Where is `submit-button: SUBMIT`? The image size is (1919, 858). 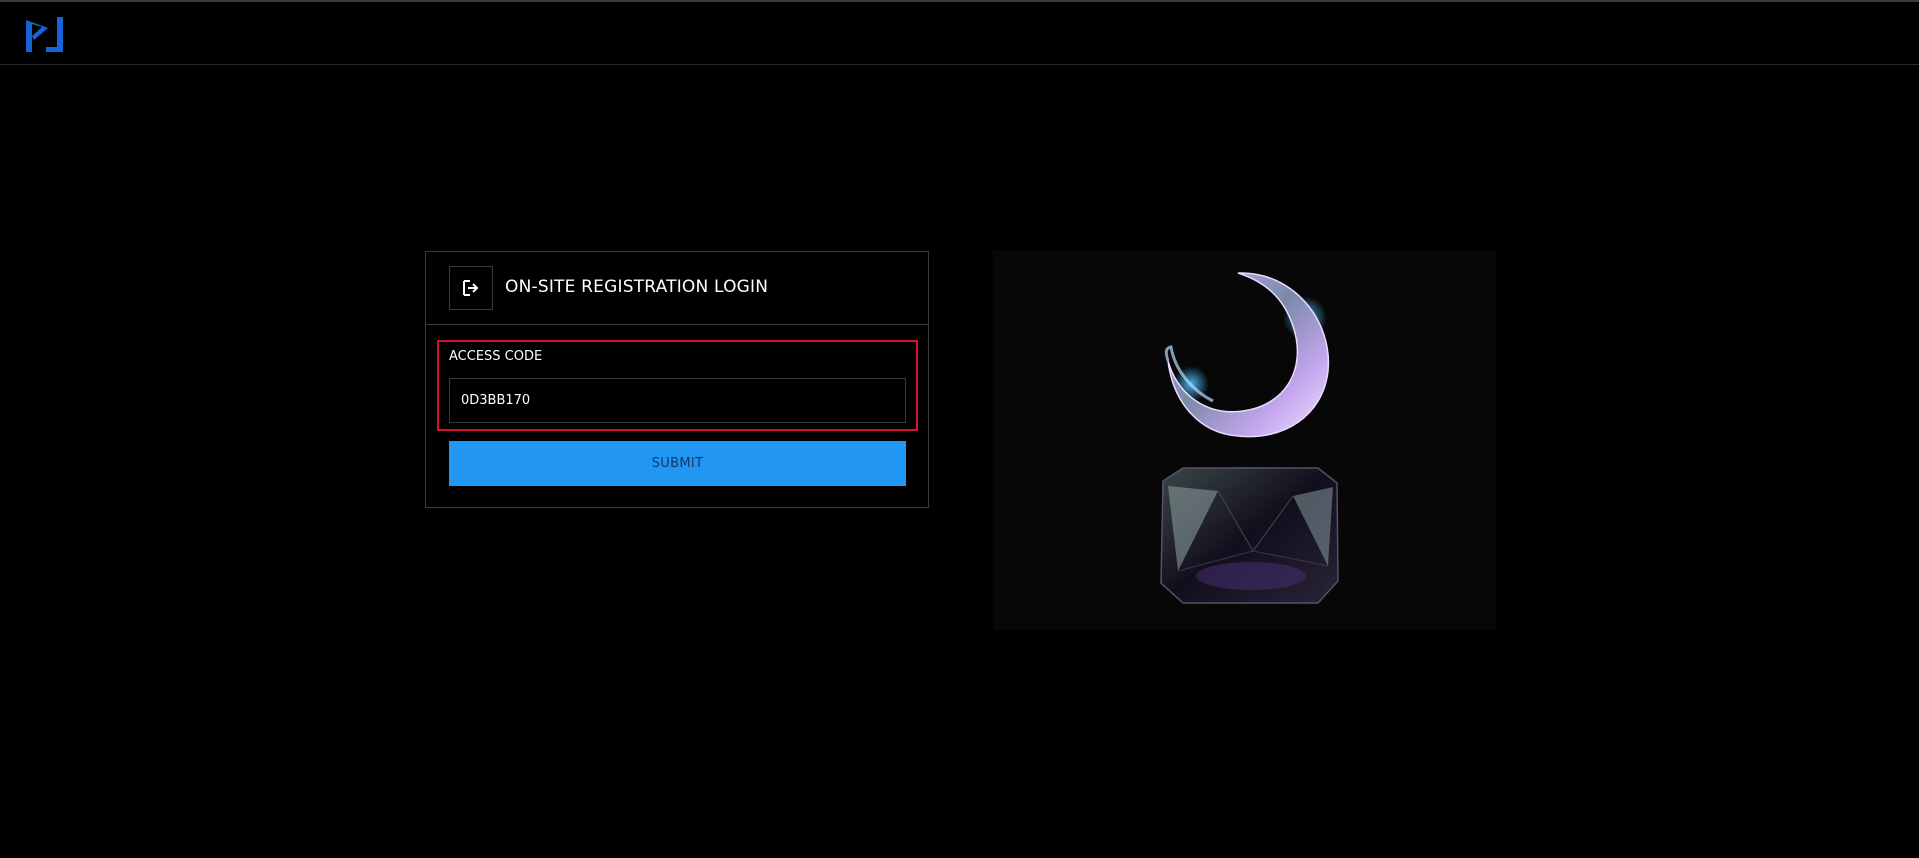
submit-button: SUBMIT is located at coordinates (677, 463).